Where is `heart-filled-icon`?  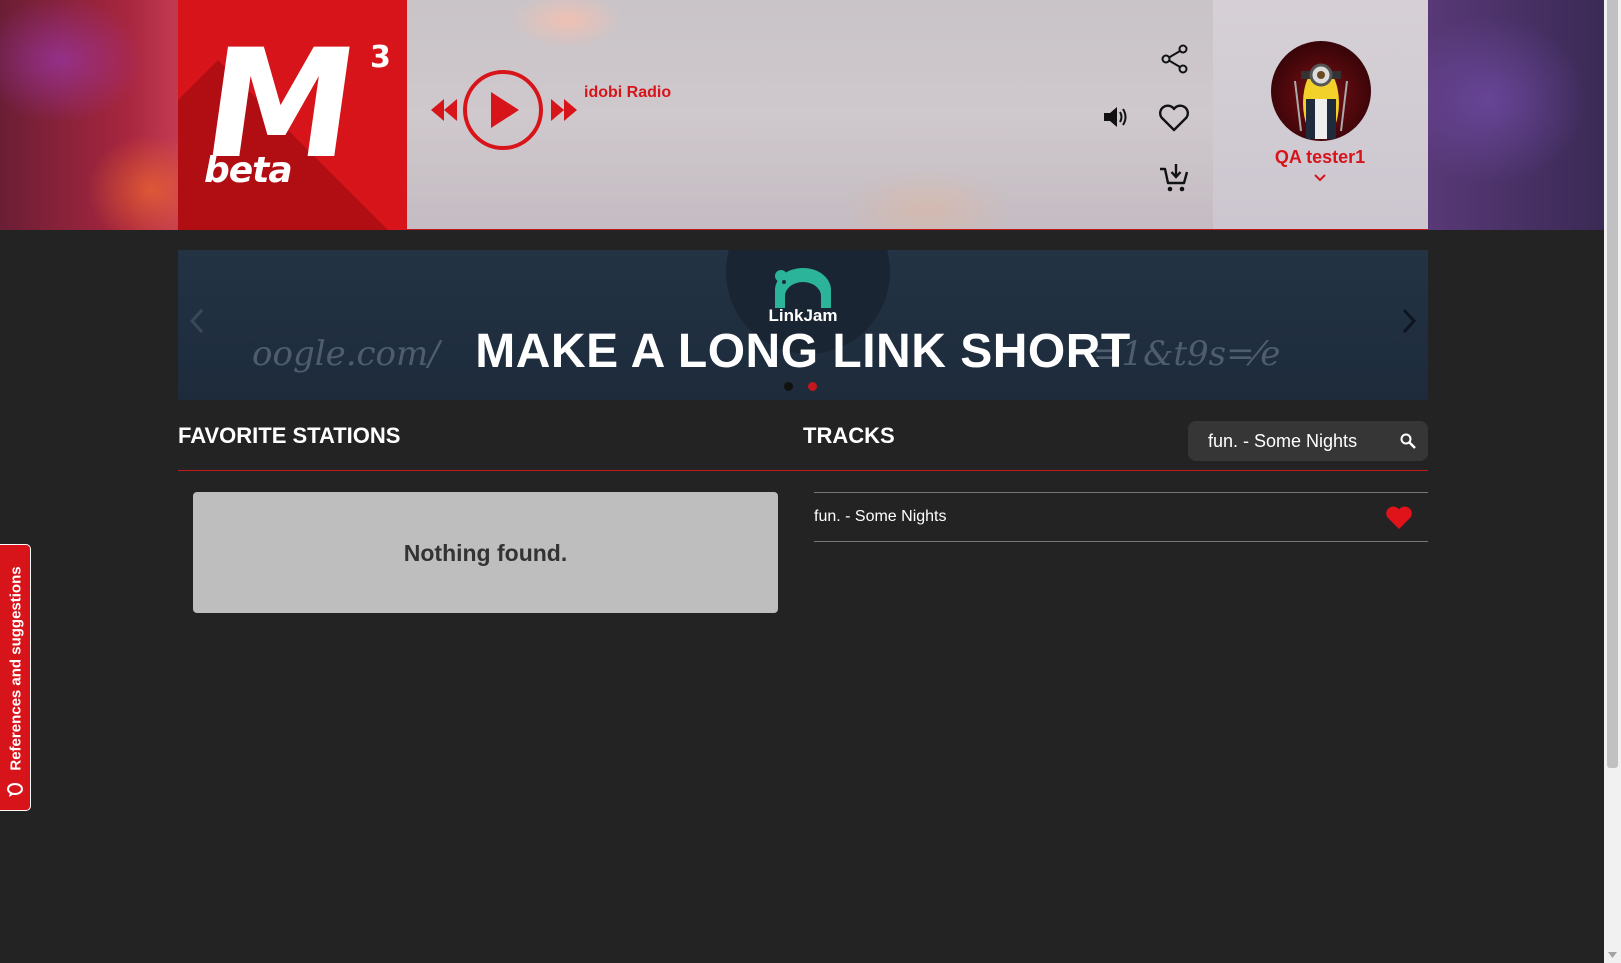
heart-filled-icon is located at coordinates (1399, 517).